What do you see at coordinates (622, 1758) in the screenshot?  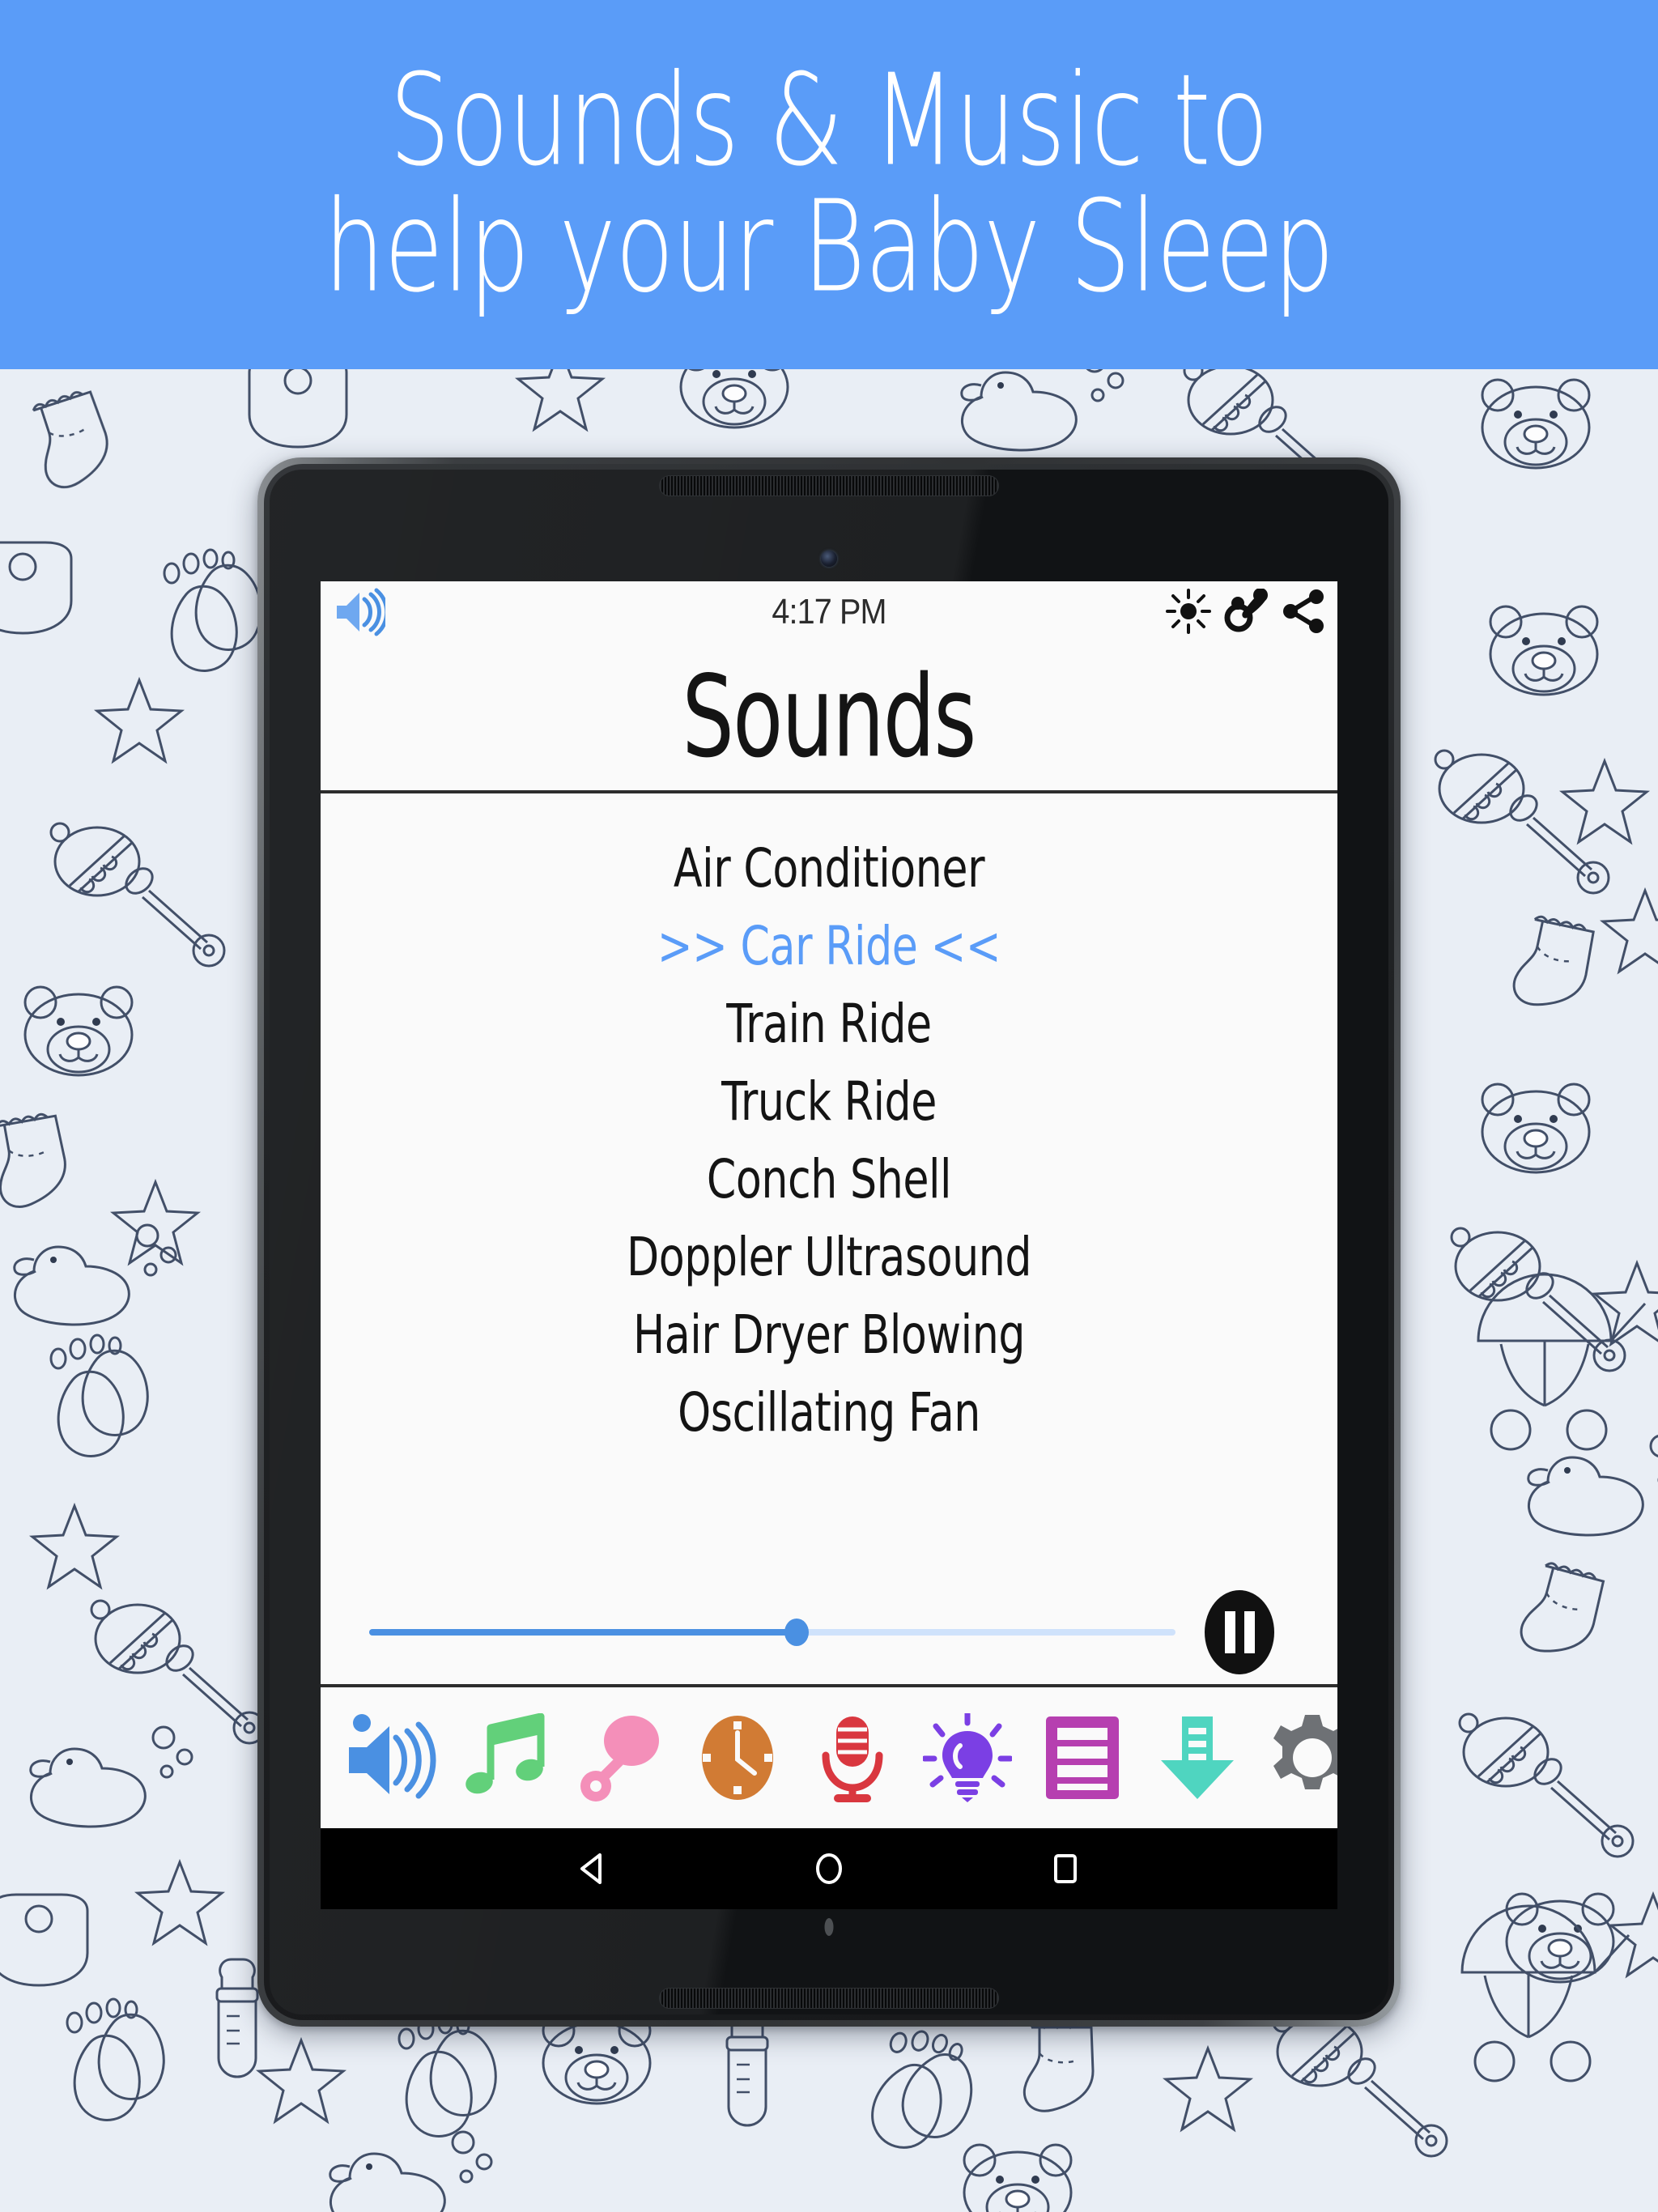 I see `rattle-tab` at bounding box center [622, 1758].